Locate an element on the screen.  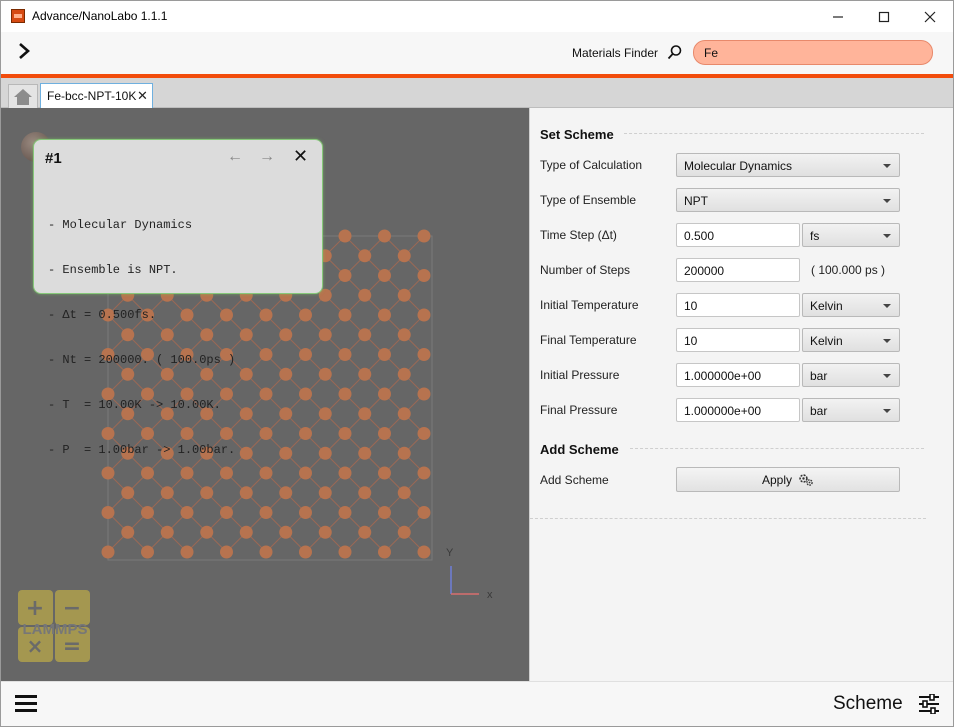
time-step-field: 0.500 is located at coordinates (738, 235).